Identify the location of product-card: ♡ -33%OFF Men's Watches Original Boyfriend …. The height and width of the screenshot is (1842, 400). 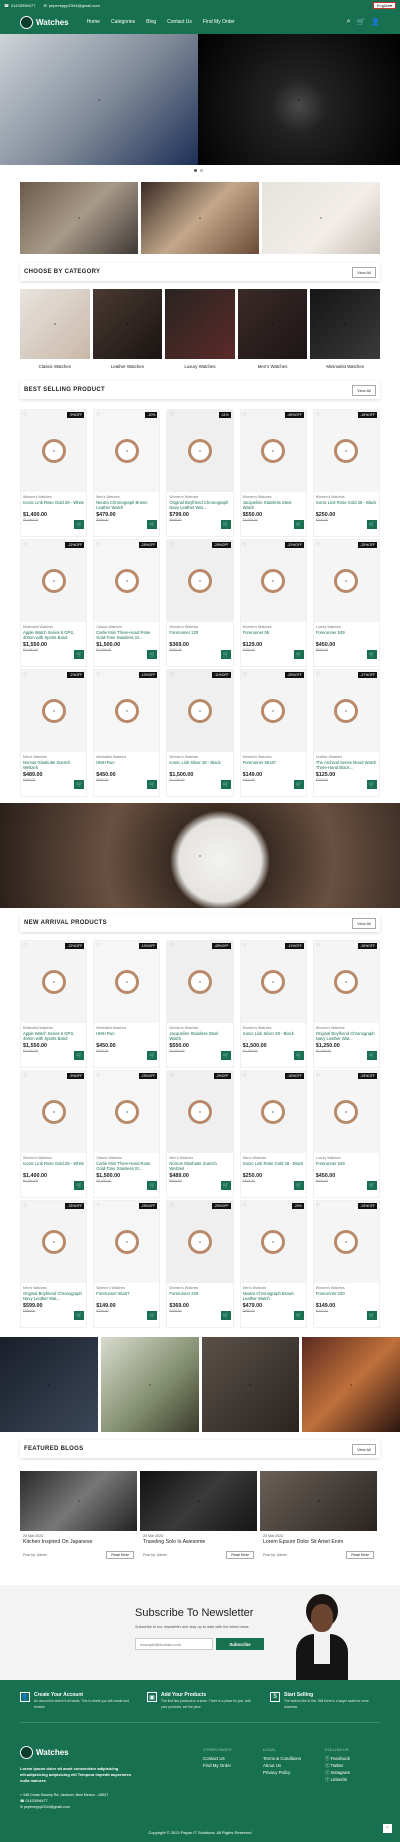
(54, 1264).